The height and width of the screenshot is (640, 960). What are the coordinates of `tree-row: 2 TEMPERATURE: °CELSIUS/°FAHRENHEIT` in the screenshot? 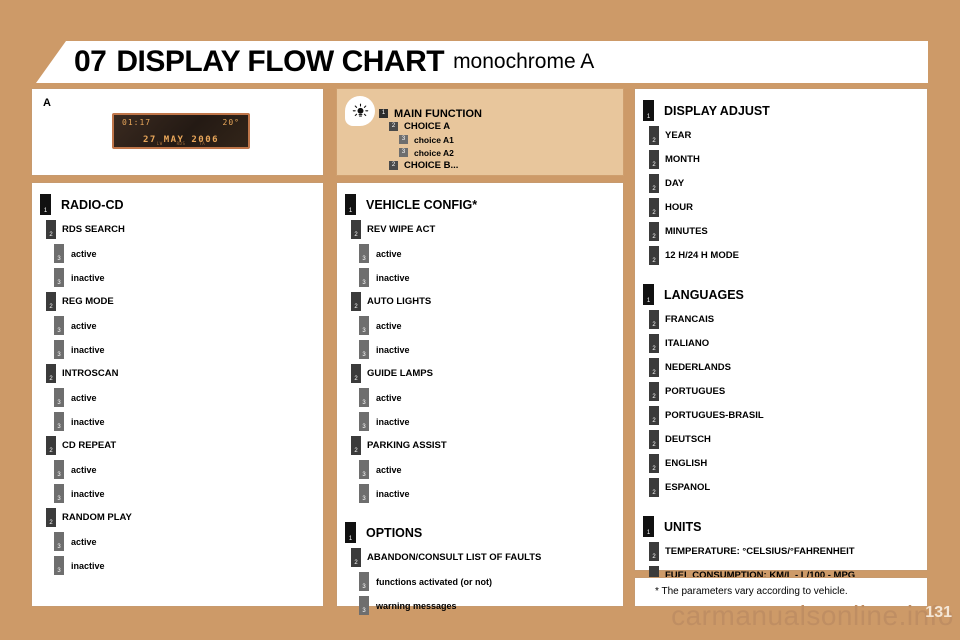 It's located at (788, 551).